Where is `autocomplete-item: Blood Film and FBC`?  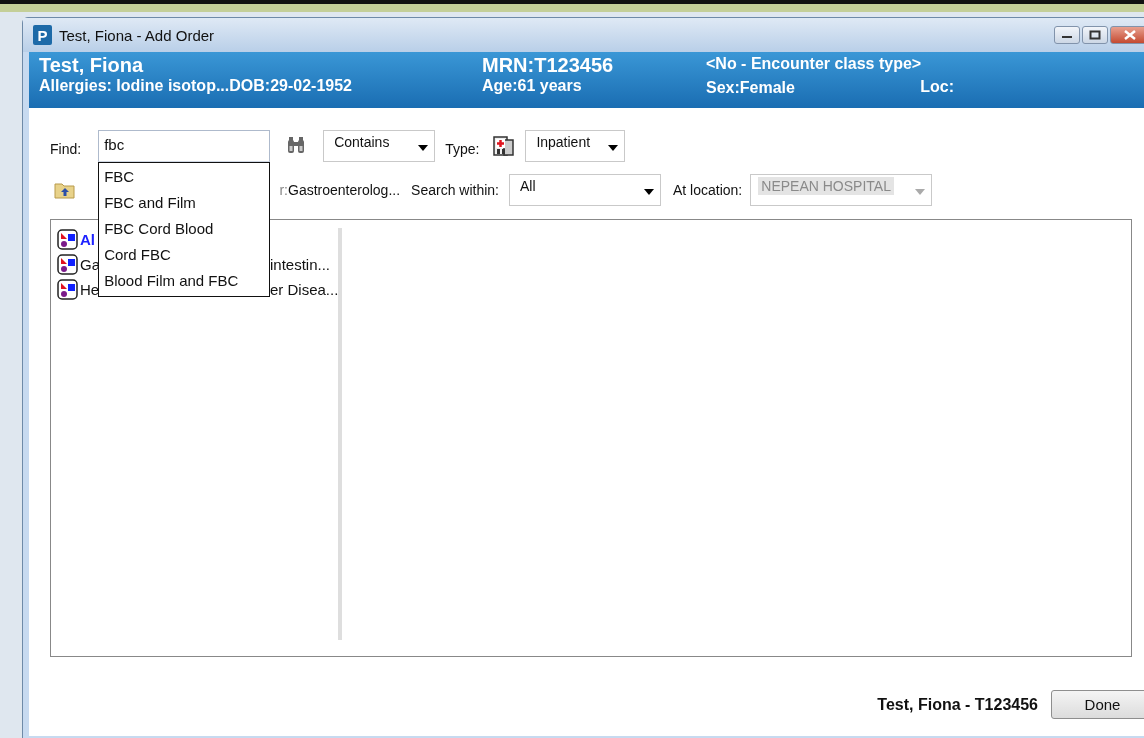 autocomplete-item: Blood Film and FBC is located at coordinates (184, 281).